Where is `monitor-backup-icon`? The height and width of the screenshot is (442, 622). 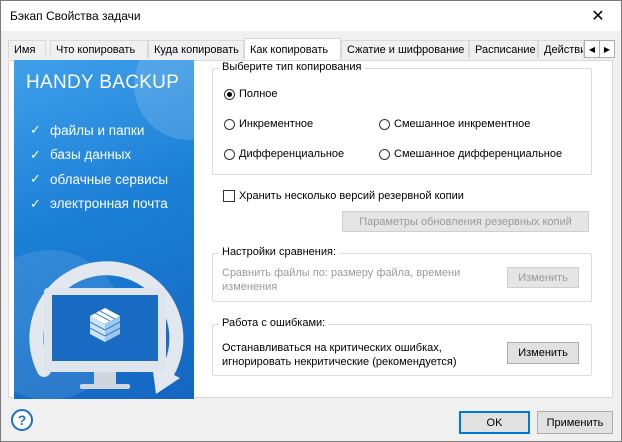
monitor-backup-icon is located at coordinates (106, 327).